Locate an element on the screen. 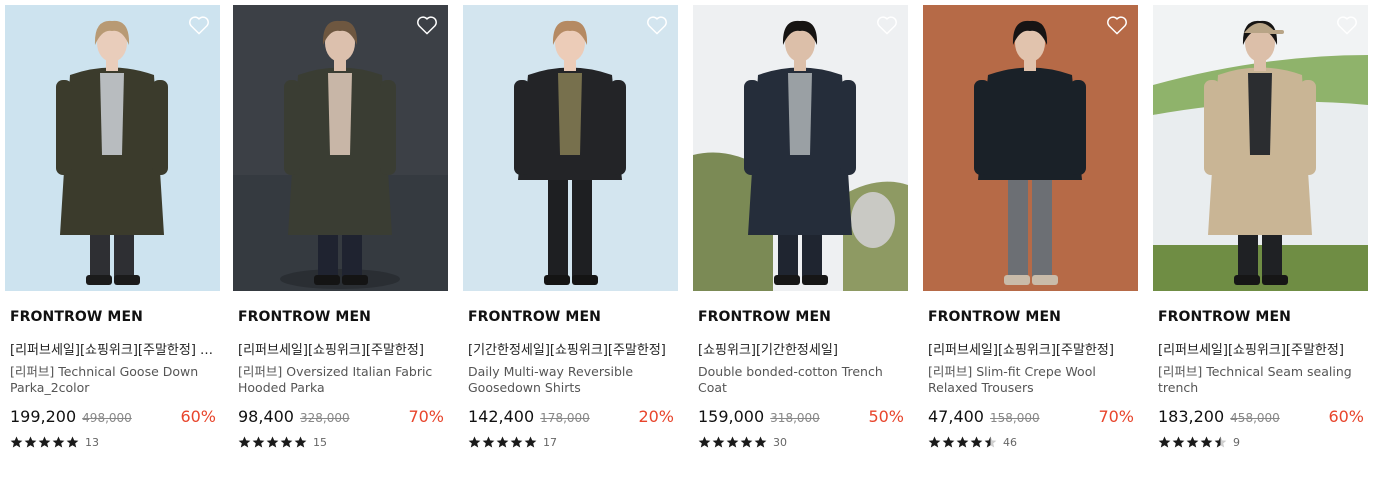 The width and height of the screenshot is (1378, 479). rating: 17 is located at coordinates (512, 442).